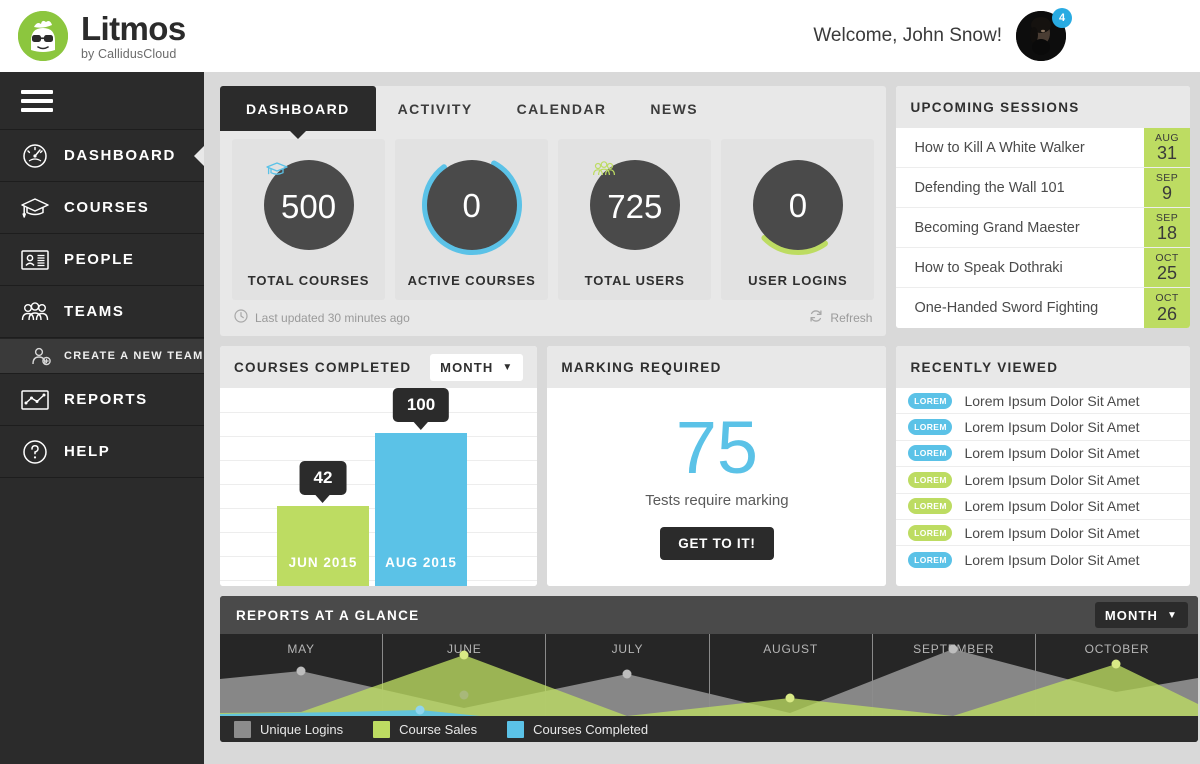 The width and height of the screenshot is (1200, 764). I want to click on stat-card-user-logins: 0 USER LOGINS, so click(798, 219).